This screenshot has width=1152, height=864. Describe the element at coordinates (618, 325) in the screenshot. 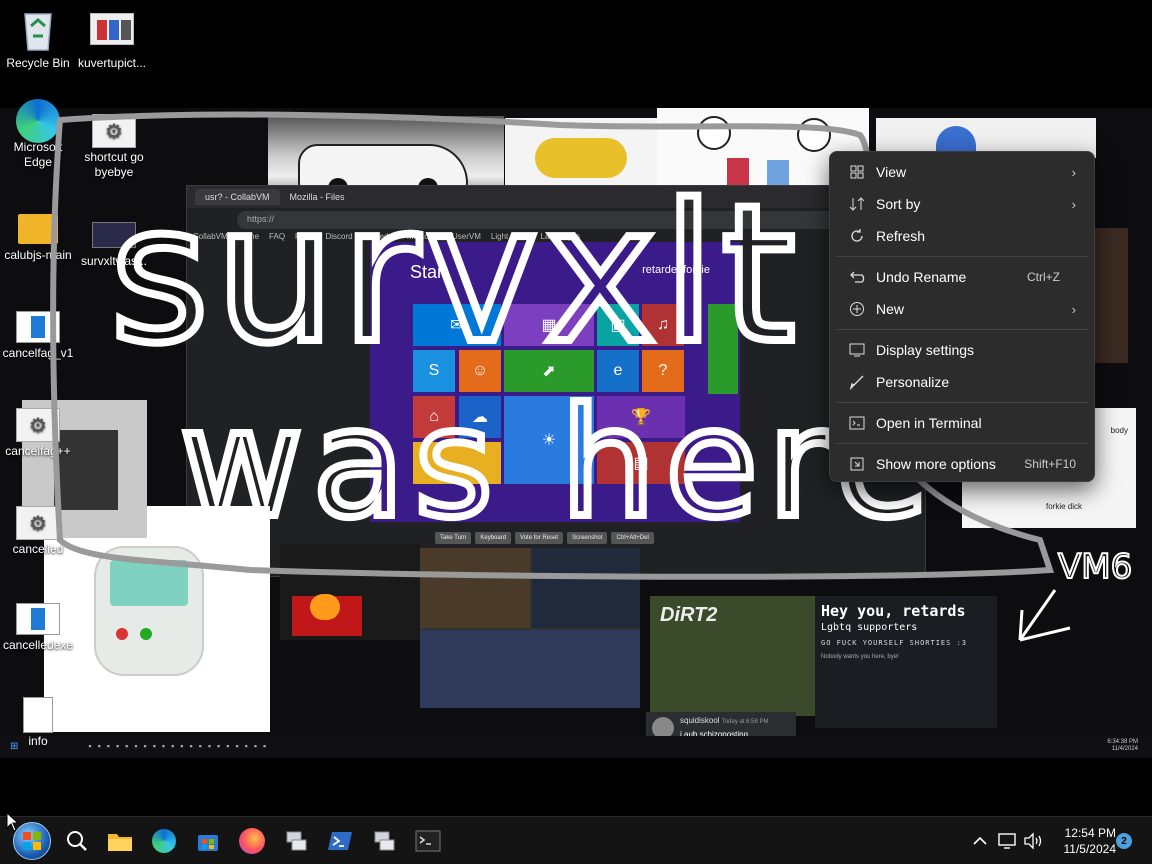

I see `photos-tile: ▣` at that location.